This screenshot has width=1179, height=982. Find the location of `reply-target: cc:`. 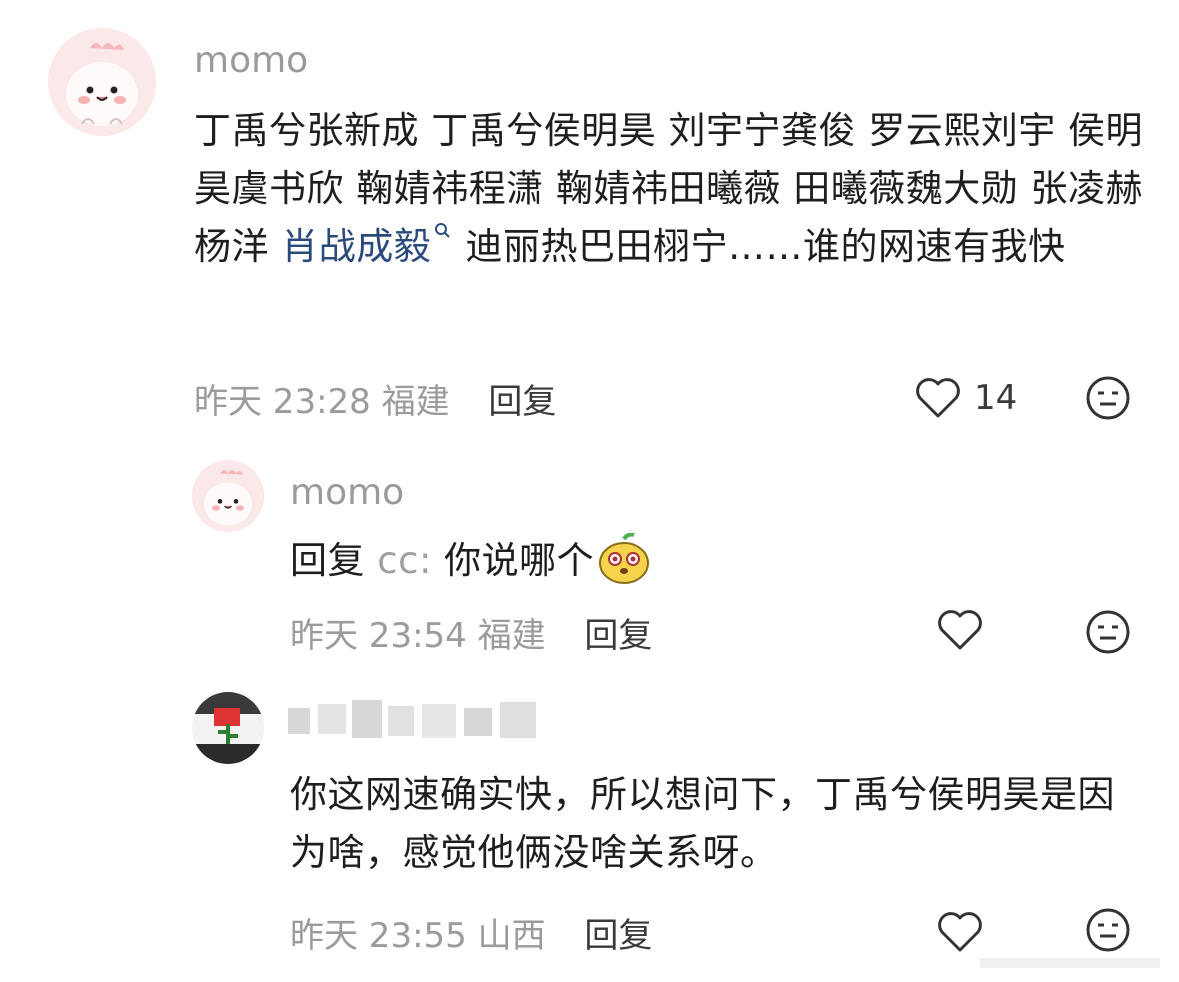

reply-target: cc: is located at coordinates (404, 560).